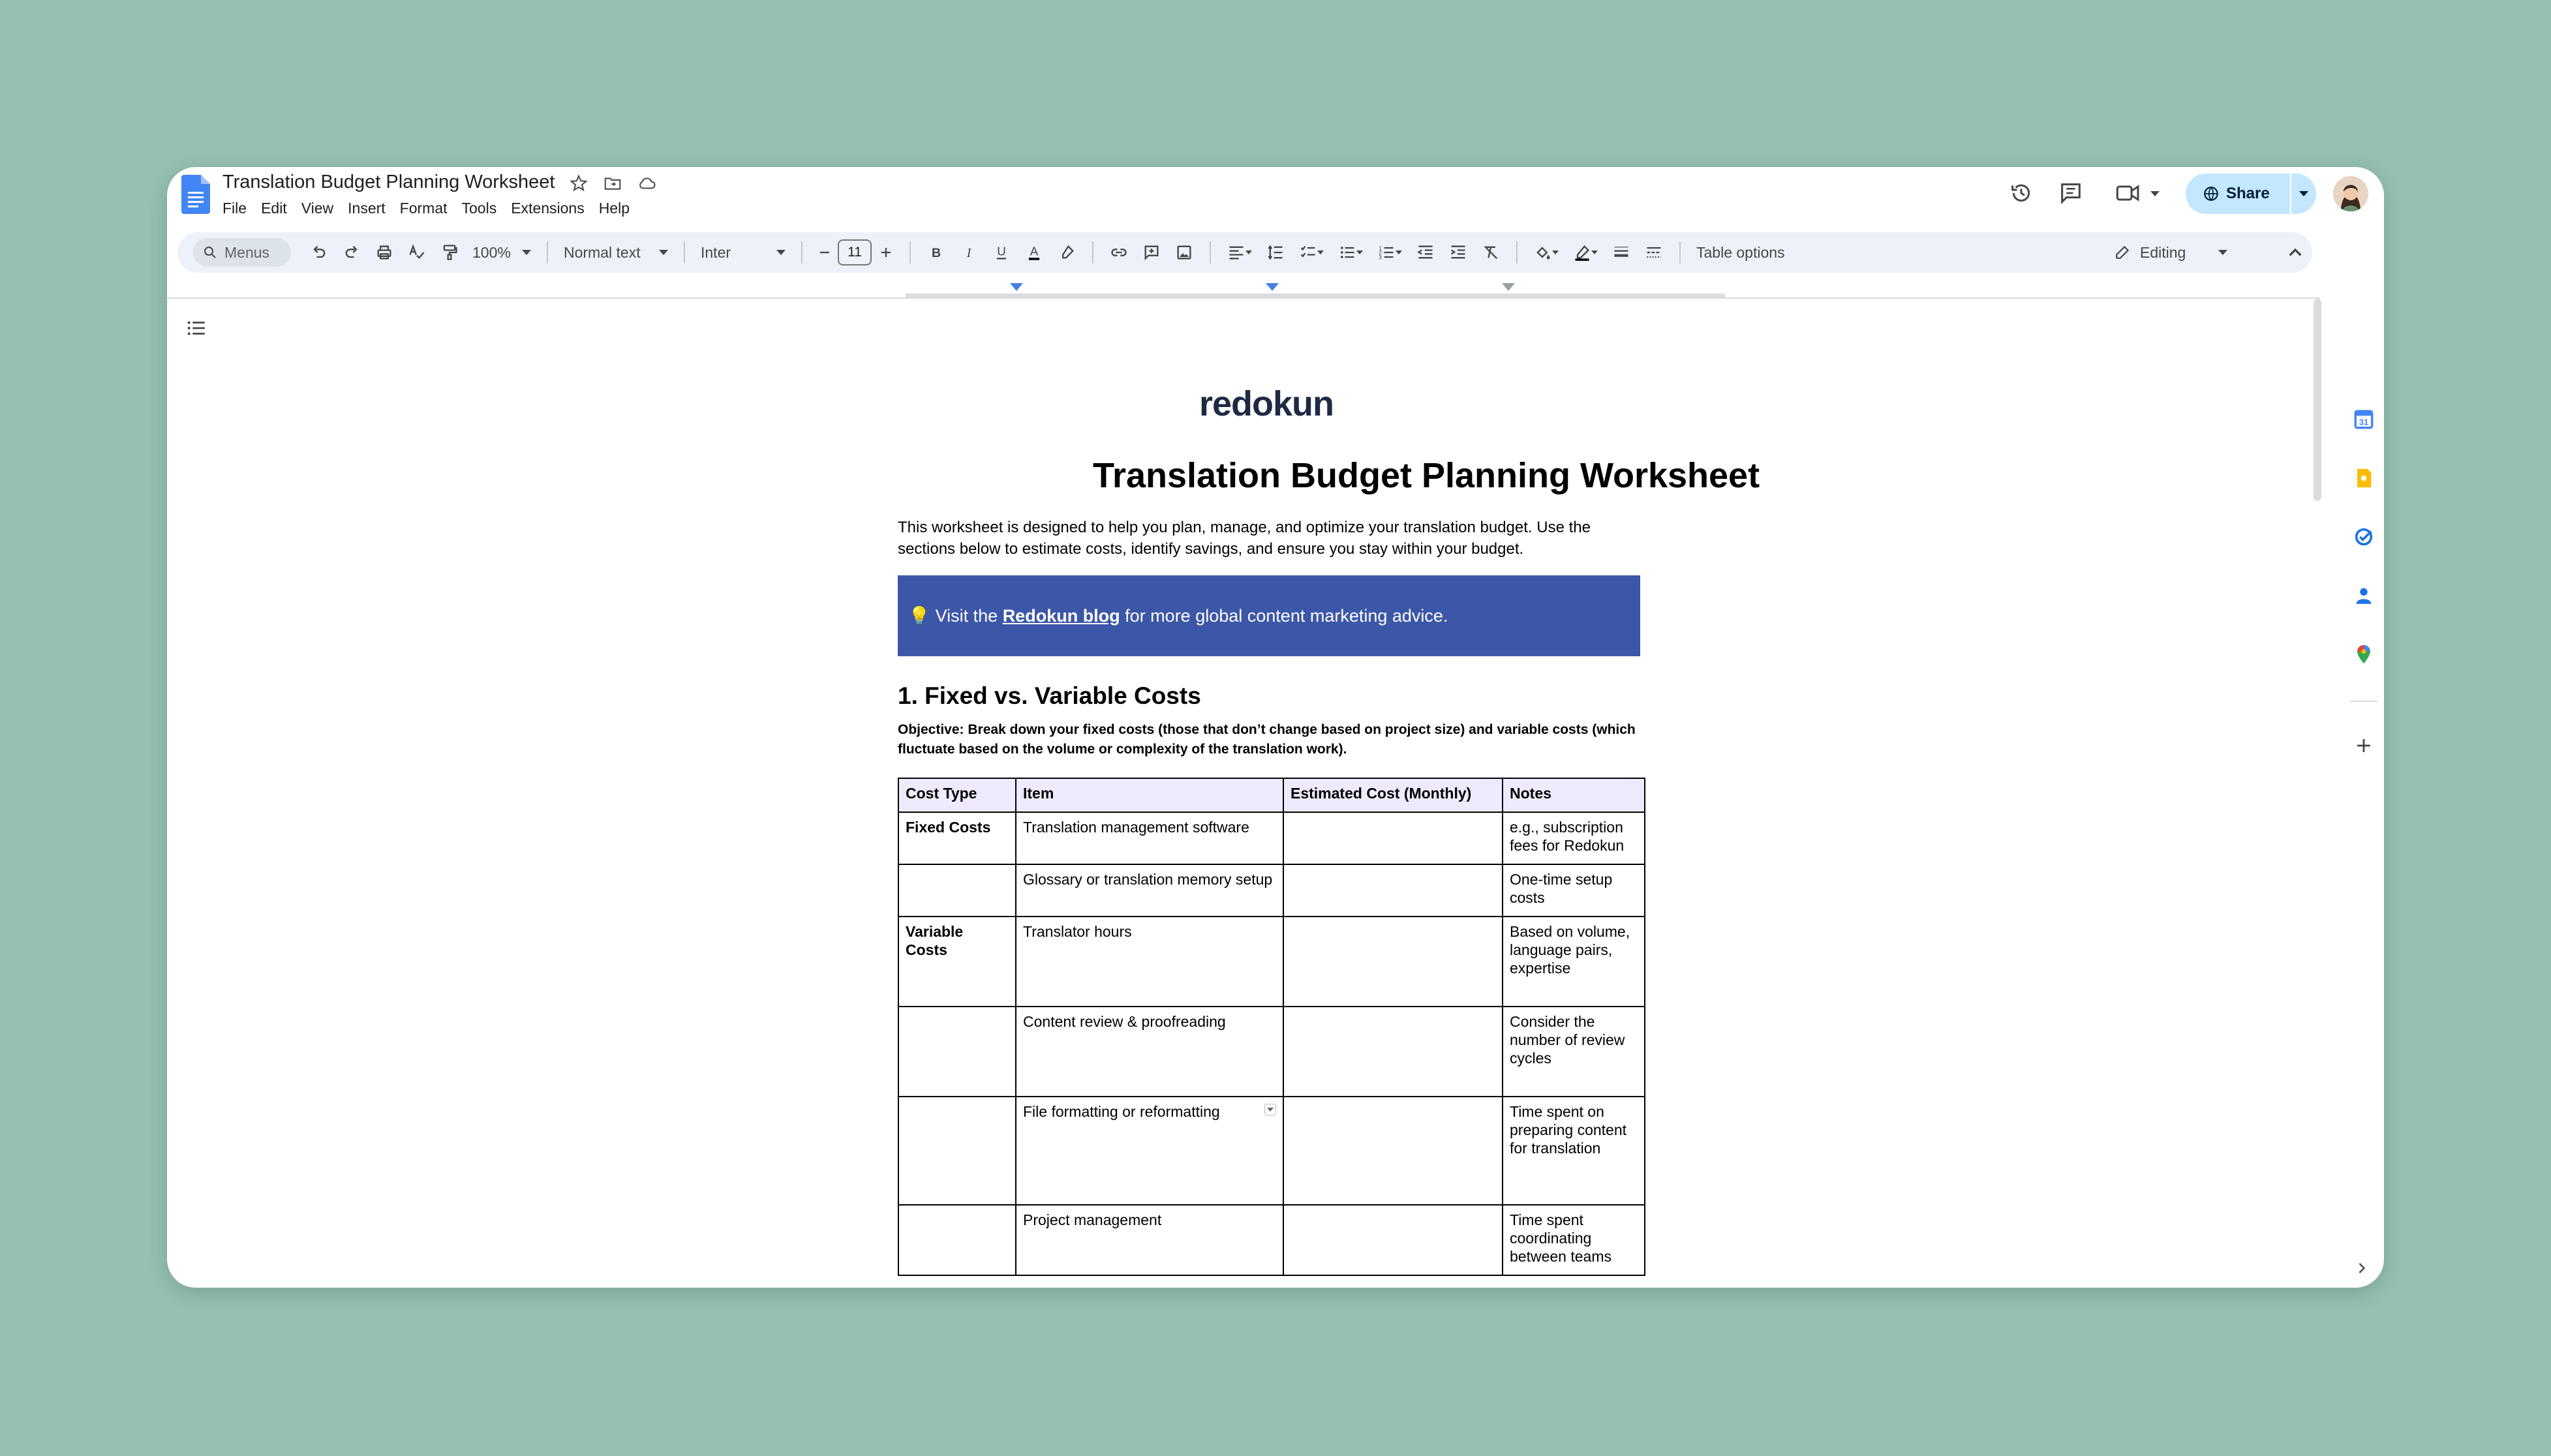  Describe the element at coordinates (937, 253) in the screenshot. I see `bold-button: B` at that location.